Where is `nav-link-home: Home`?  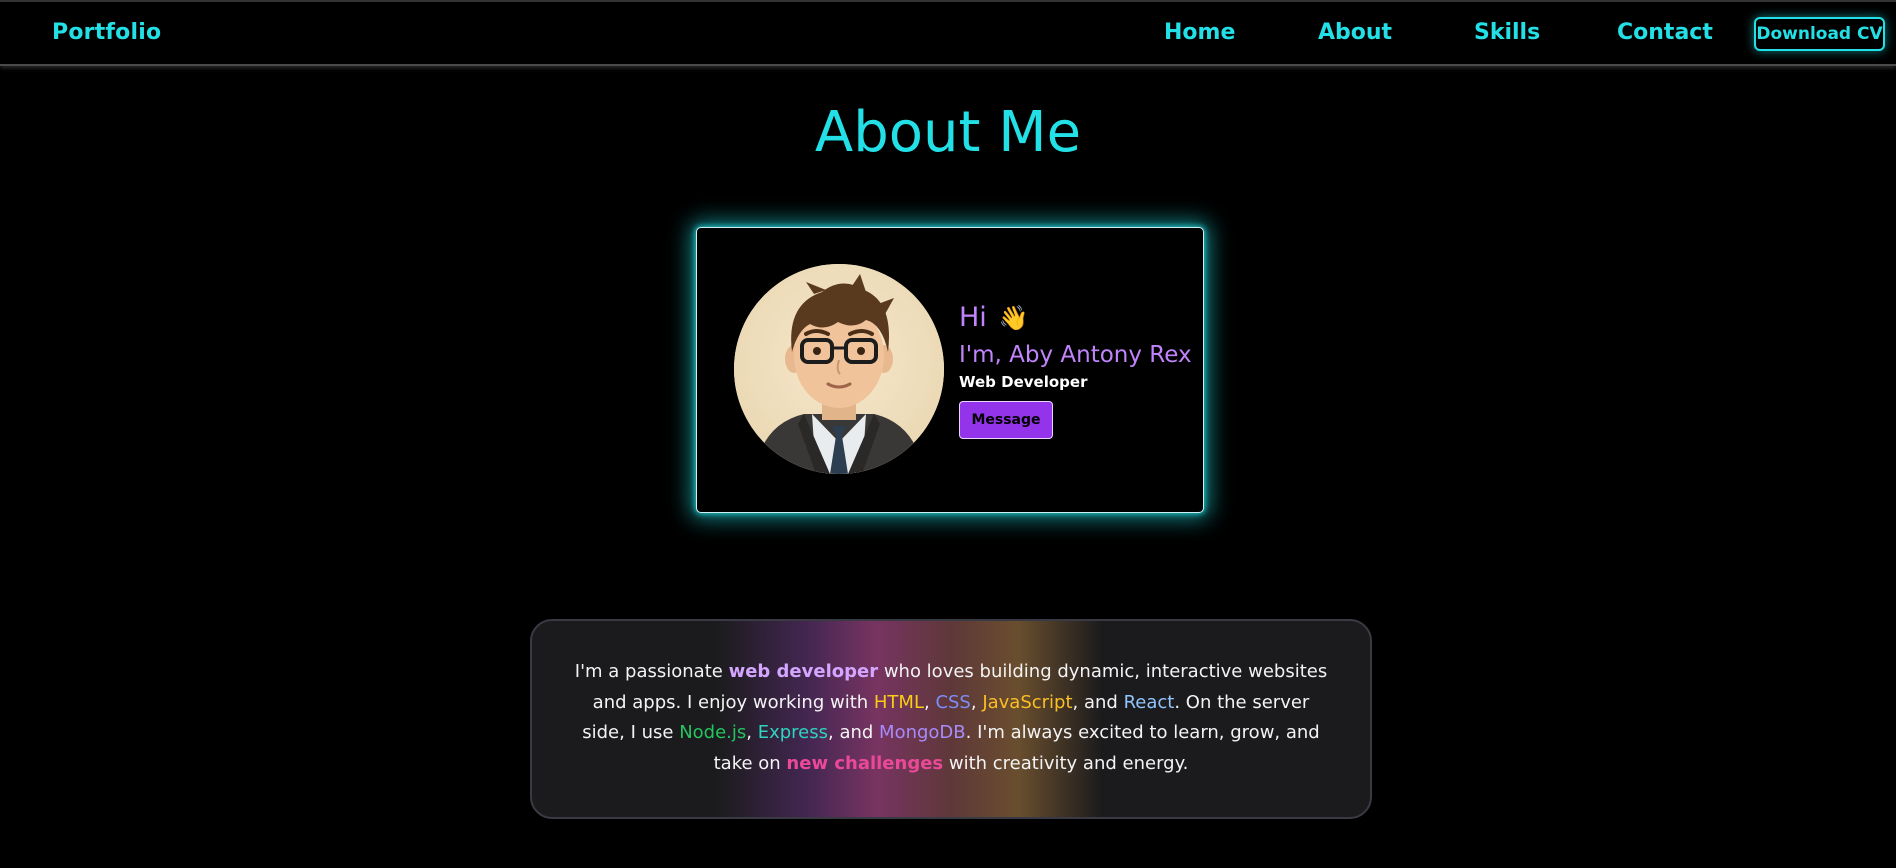
nav-link-home: Home is located at coordinates (1199, 32).